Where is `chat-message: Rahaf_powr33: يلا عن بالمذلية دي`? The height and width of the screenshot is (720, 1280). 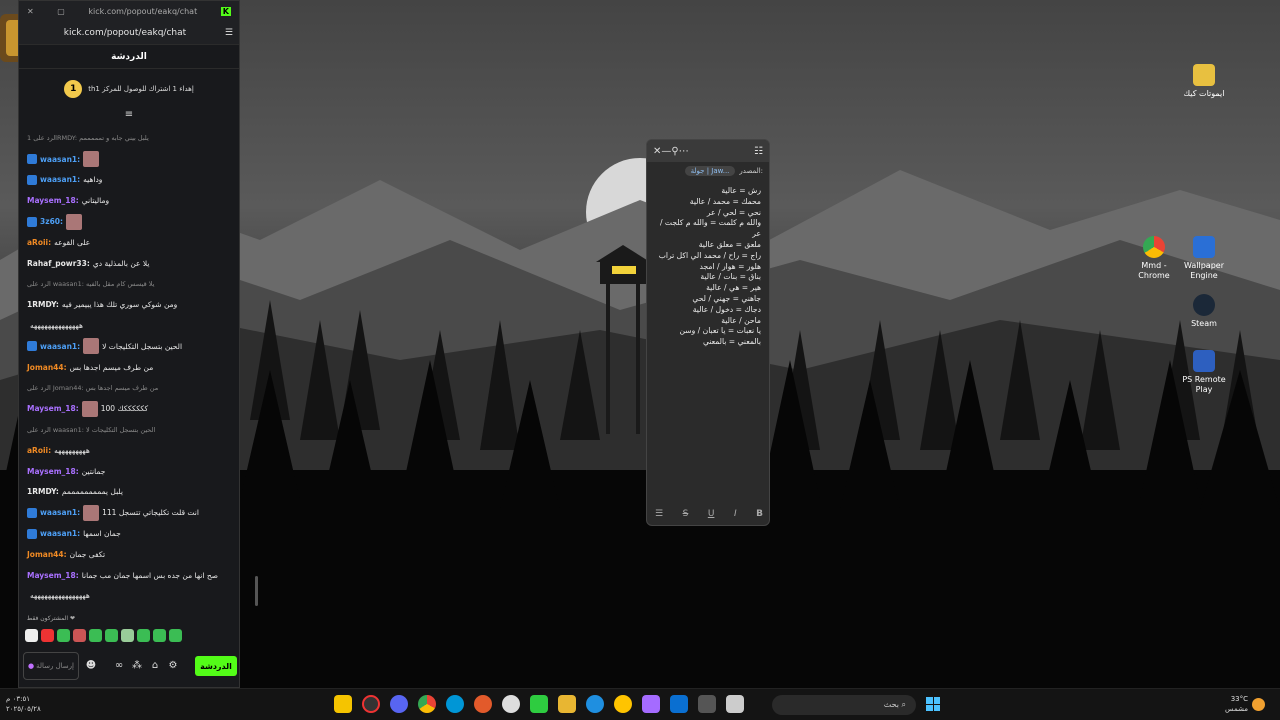
chat-message: Rahaf_powr33: يلا عن بالمذلية دي is located at coordinates (129, 263).